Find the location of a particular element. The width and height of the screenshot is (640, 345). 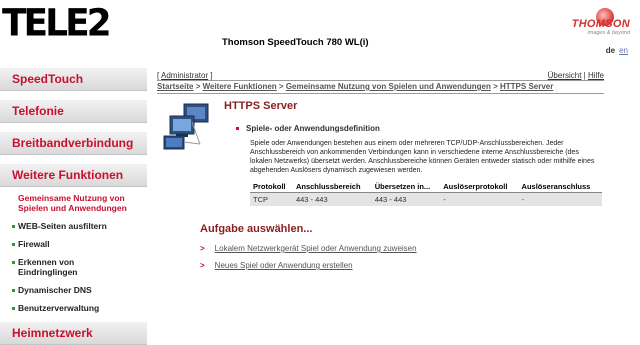

breadcrumb-https-server: HTTPS Server is located at coordinates (526, 86).